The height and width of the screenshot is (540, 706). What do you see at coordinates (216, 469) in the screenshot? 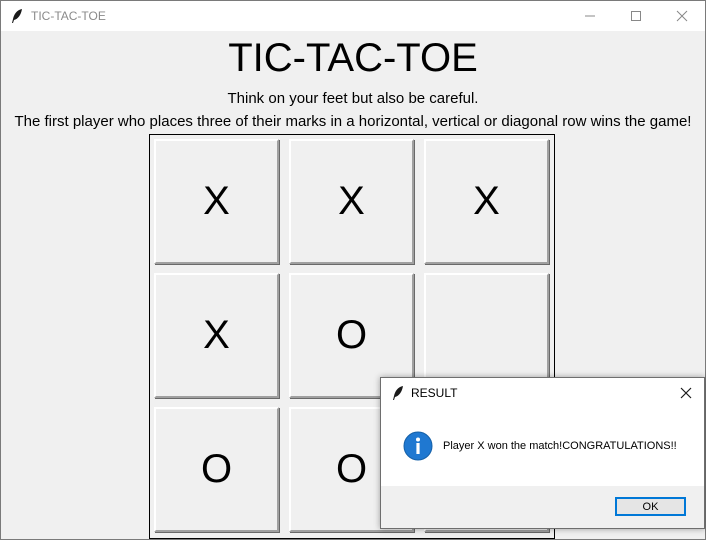
I see `cell-r3-c1: O` at bounding box center [216, 469].